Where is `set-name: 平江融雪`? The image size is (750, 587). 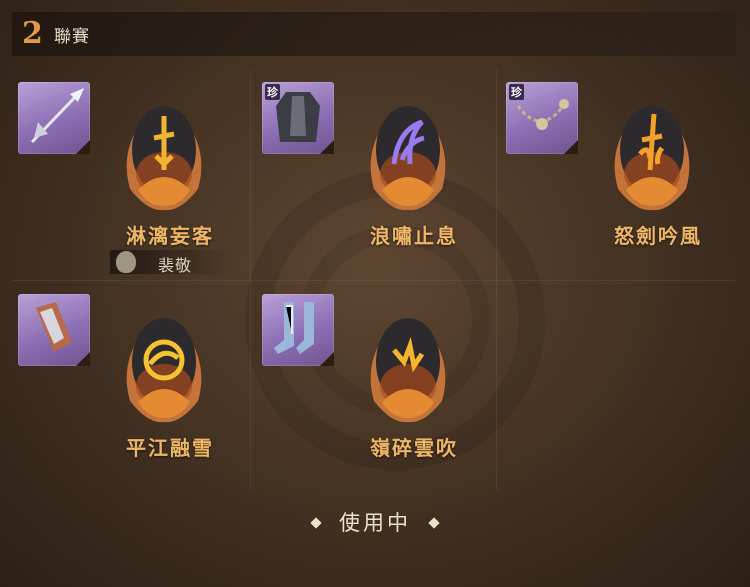 set-name: 平江融雪 is located at coordinates (170, 448).